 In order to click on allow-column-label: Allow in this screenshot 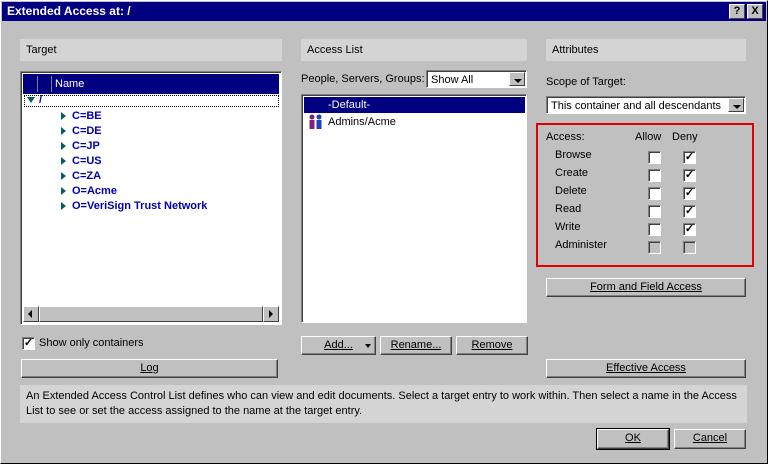, I will do `click(648, 137)`.